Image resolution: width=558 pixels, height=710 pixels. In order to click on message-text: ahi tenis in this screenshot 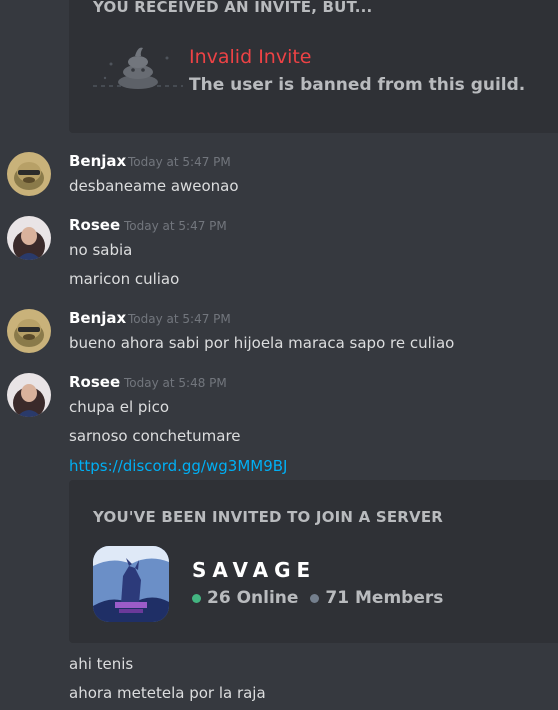, I will do `click(101, 664)`.